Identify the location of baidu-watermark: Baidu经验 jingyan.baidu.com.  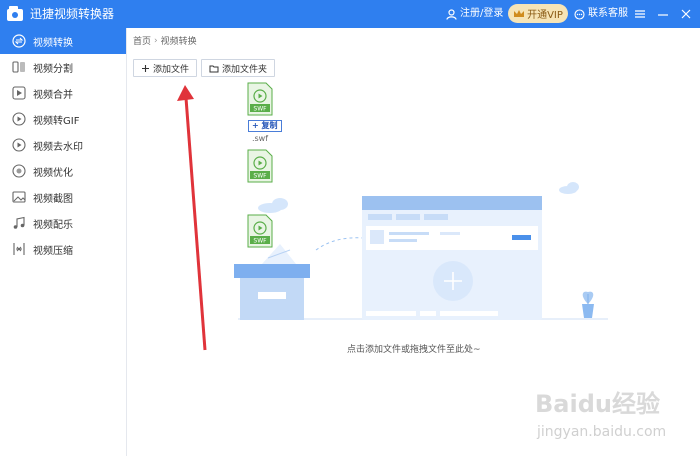
(615, 414).